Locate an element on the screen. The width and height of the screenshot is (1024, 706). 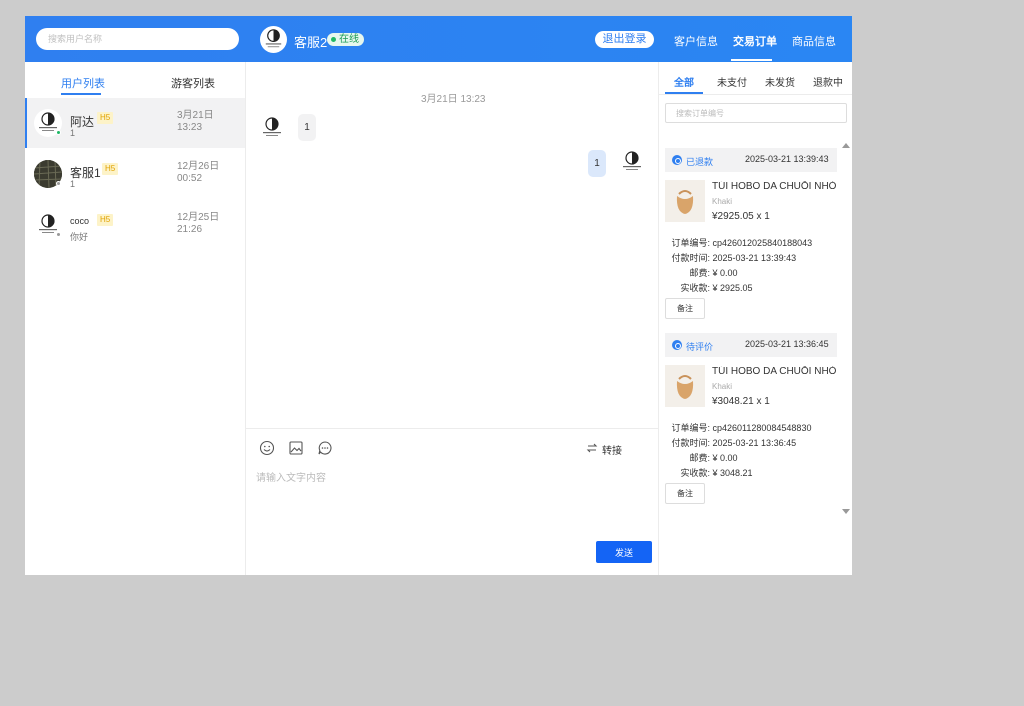
order-tab-unshipped: 未发货 is located at coordinates (780, 81).